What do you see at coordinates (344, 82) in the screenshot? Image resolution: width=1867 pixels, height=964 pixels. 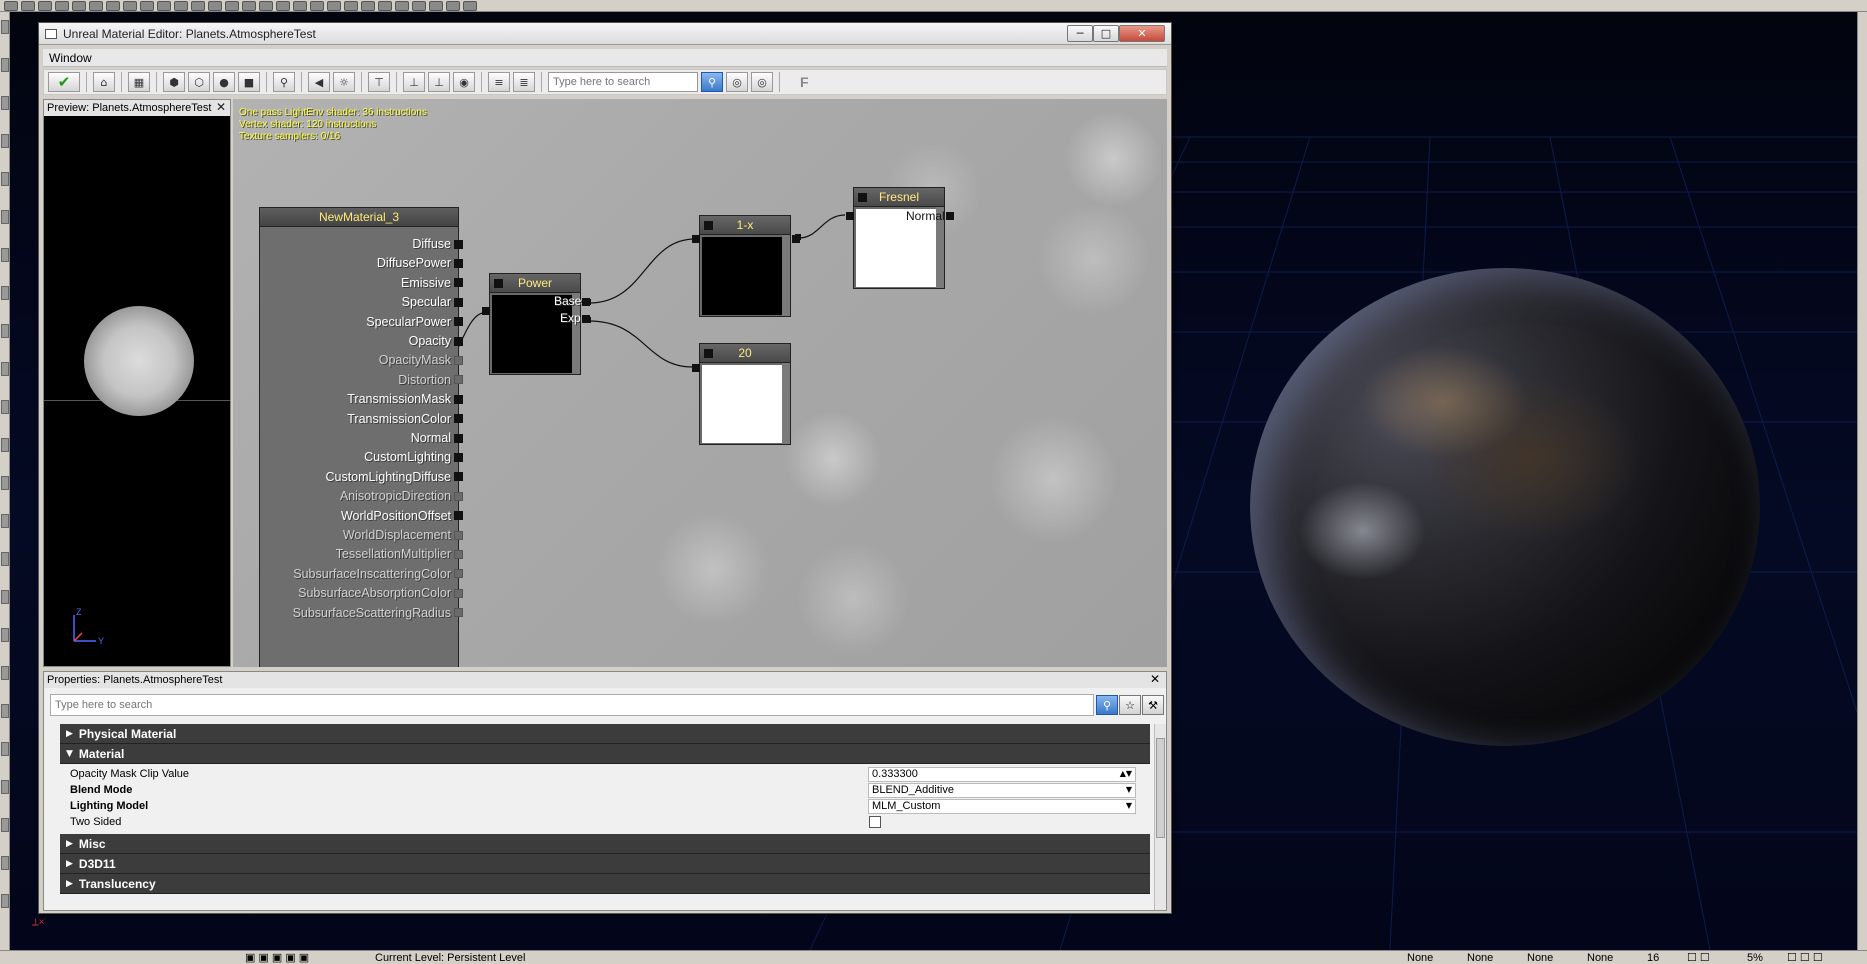 I see `bulb-icon: ☼` at bounding box center [344, 82].